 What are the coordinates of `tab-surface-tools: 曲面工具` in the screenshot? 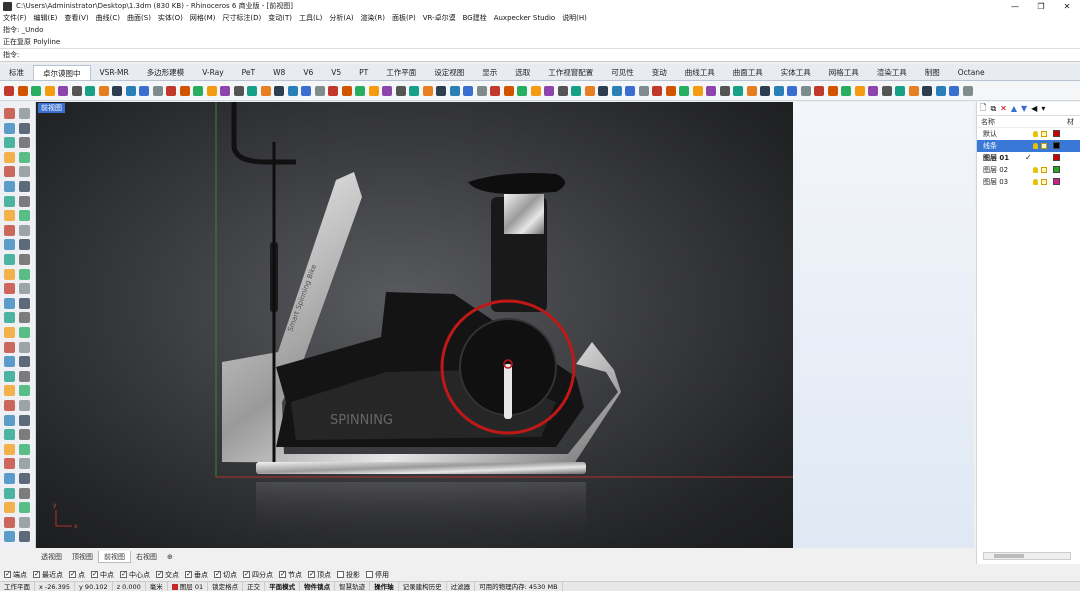 It's located at (748, 72).